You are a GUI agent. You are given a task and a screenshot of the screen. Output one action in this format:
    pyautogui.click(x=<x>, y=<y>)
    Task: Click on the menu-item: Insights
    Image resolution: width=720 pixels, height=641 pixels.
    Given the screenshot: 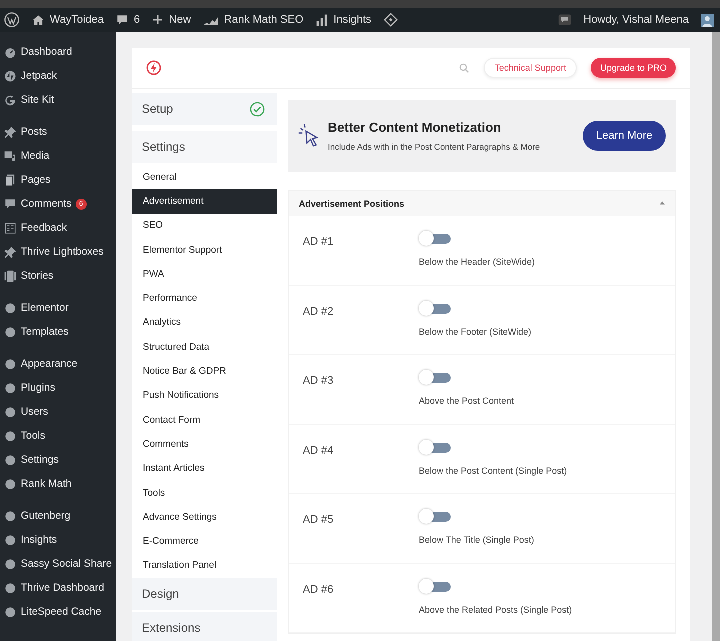 What is the action you would take?
    pyautogui.click(x=58, y=540)
    